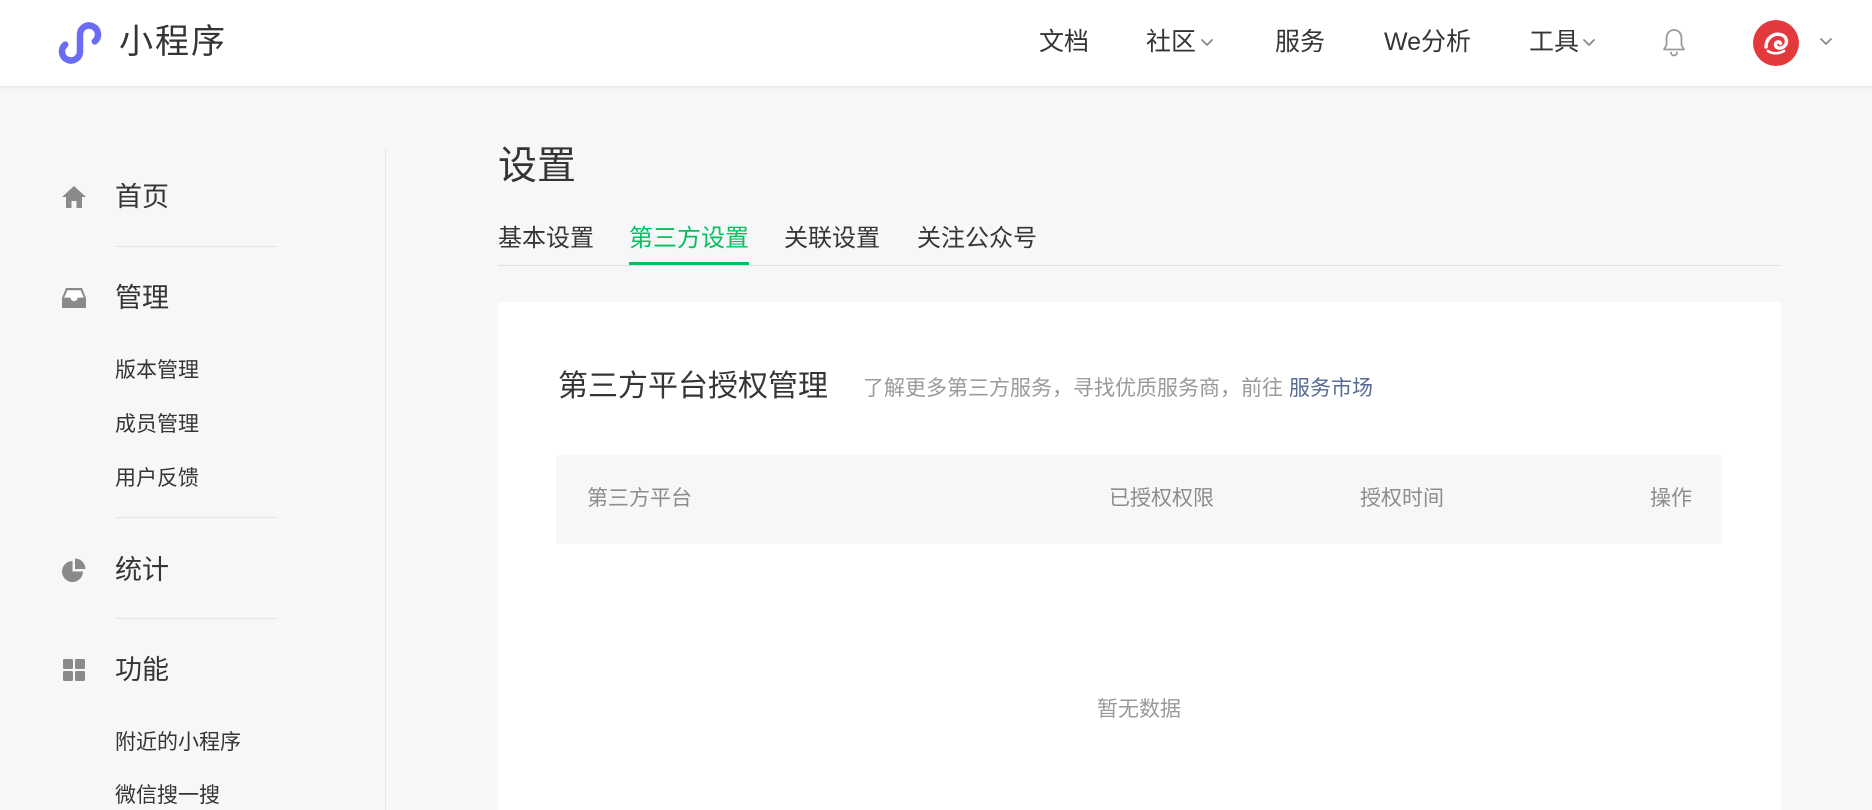  What do you see at coordinates (74, 197) in the screenshot?
I see `home-icon` at bounding box center [74, 197].